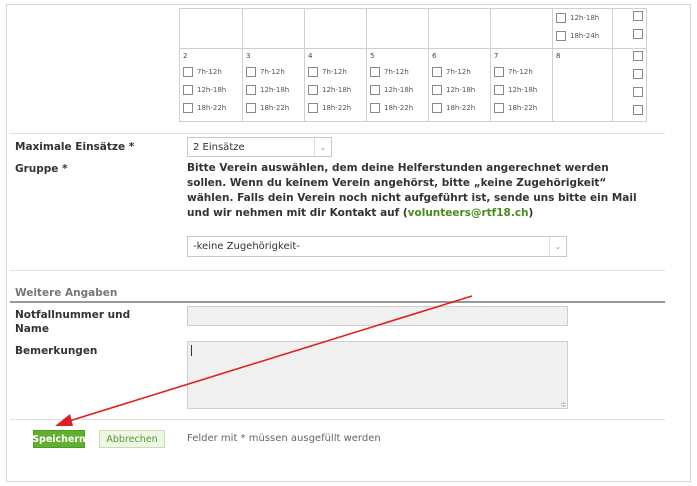 The width and height of the screenshot is (697, 486). Describe the element at coordinates (397, 85) in the screenshot. I see `calendar-day-cell: 5 7h-12h 12h-18h 18h-22h` at that location.